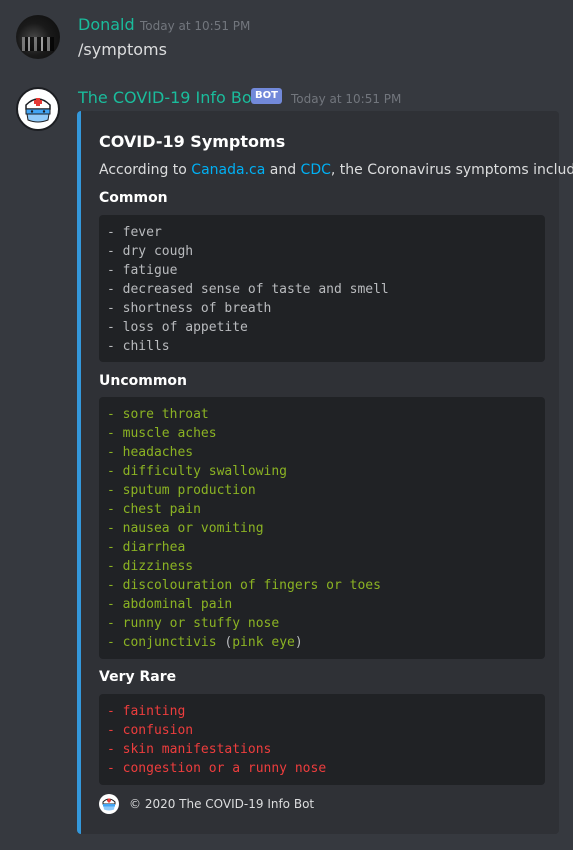  Describe the element at coordinates (106, 24) in the screenshot. I see `user-name: Donald` at that location.